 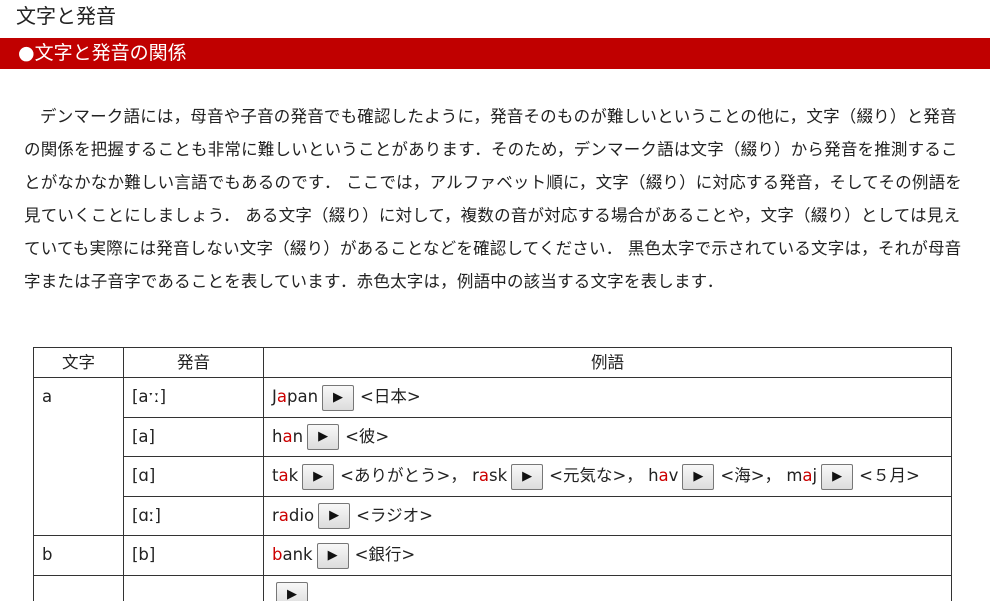 I want to click on example-word: rask, so click(x=490, y=475).